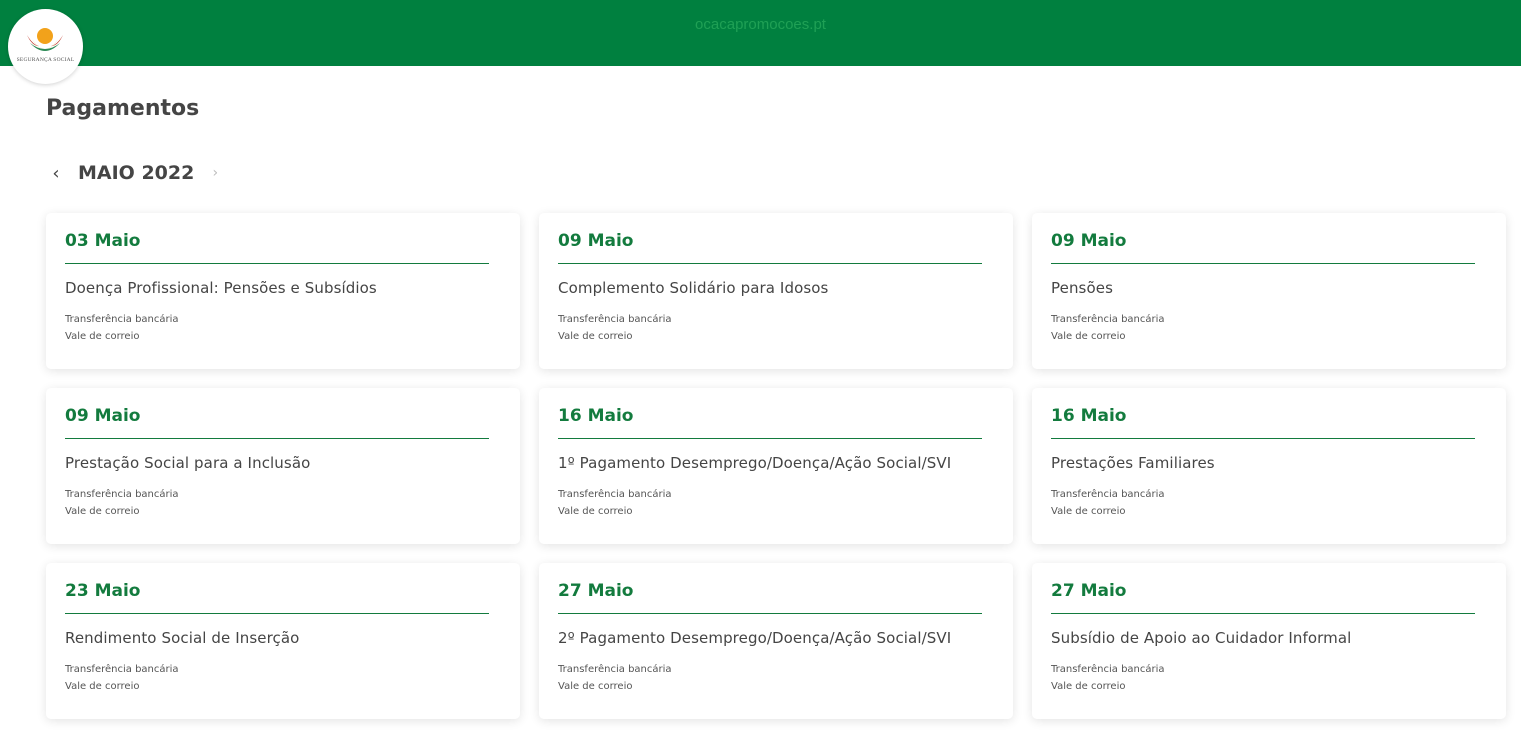 Image resolution: width=1521 pixels, height=739 pixels. What do you see at coordinates (182, 638) in the screenshot?
I see `payment-title: Rendimento Social de Inserção` at bounding box center [182, 638].